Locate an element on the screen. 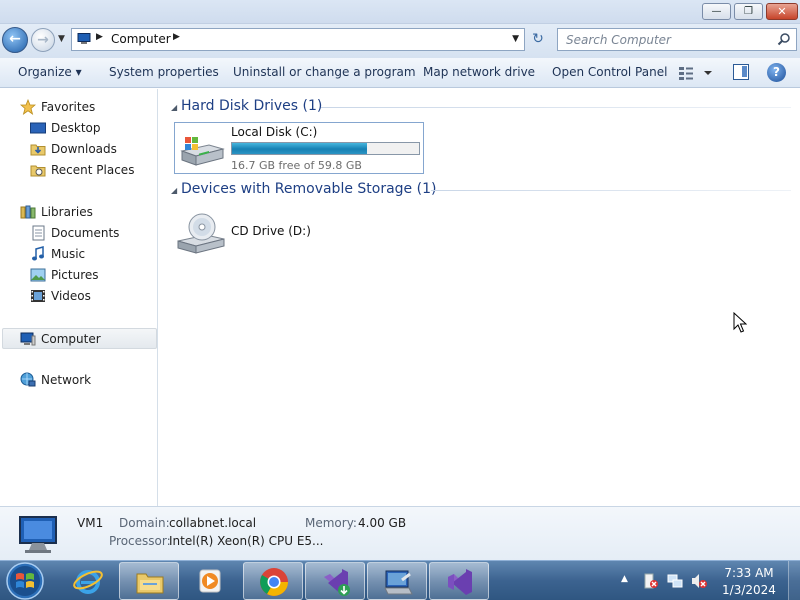 This screenshot has height=600, width=800. nav-computer: Computer is located at coordinates (79, 338).